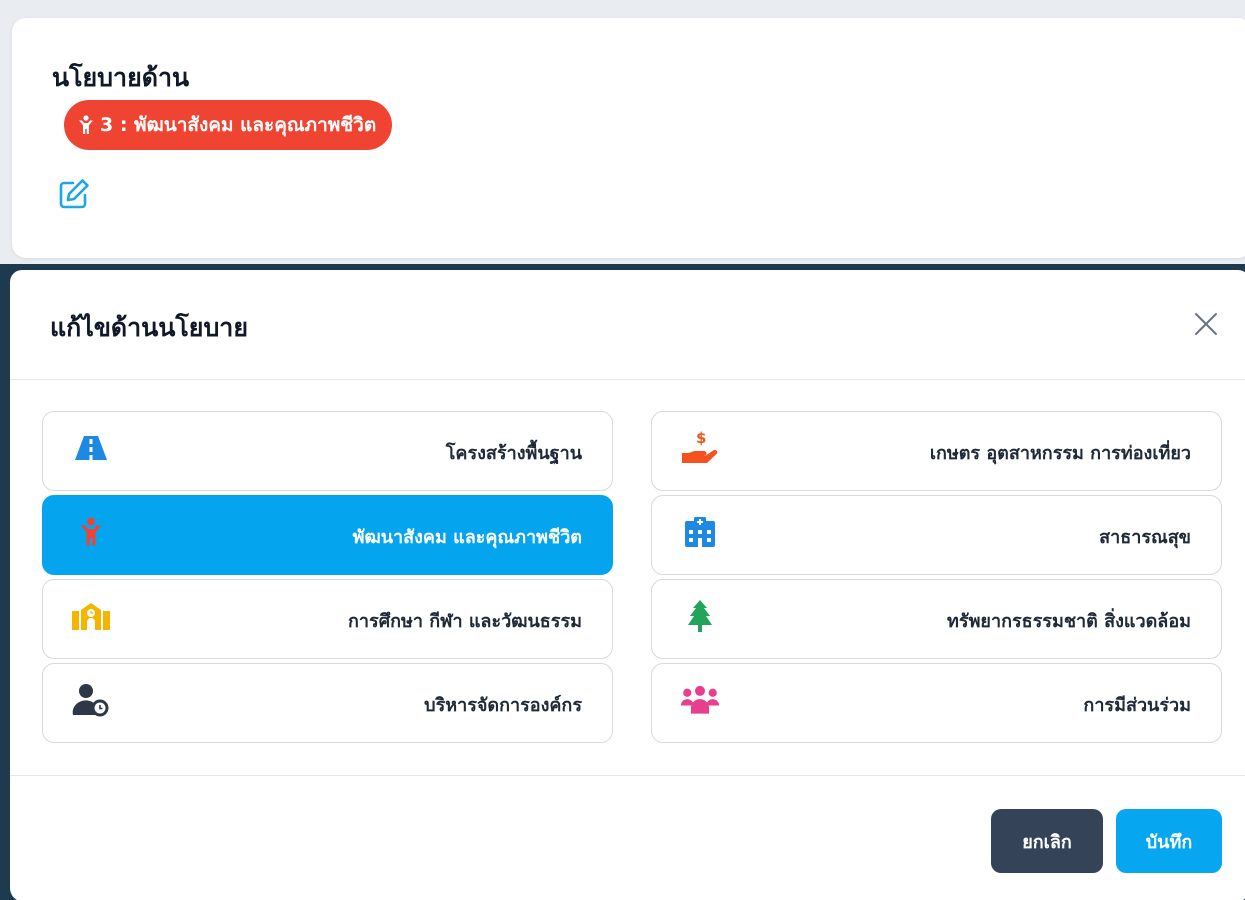 The image size is (1245, 900). What do you see at coordinates (91, 616) in the screenshot?
I see `school-icon` at bounding box center [91, 616].